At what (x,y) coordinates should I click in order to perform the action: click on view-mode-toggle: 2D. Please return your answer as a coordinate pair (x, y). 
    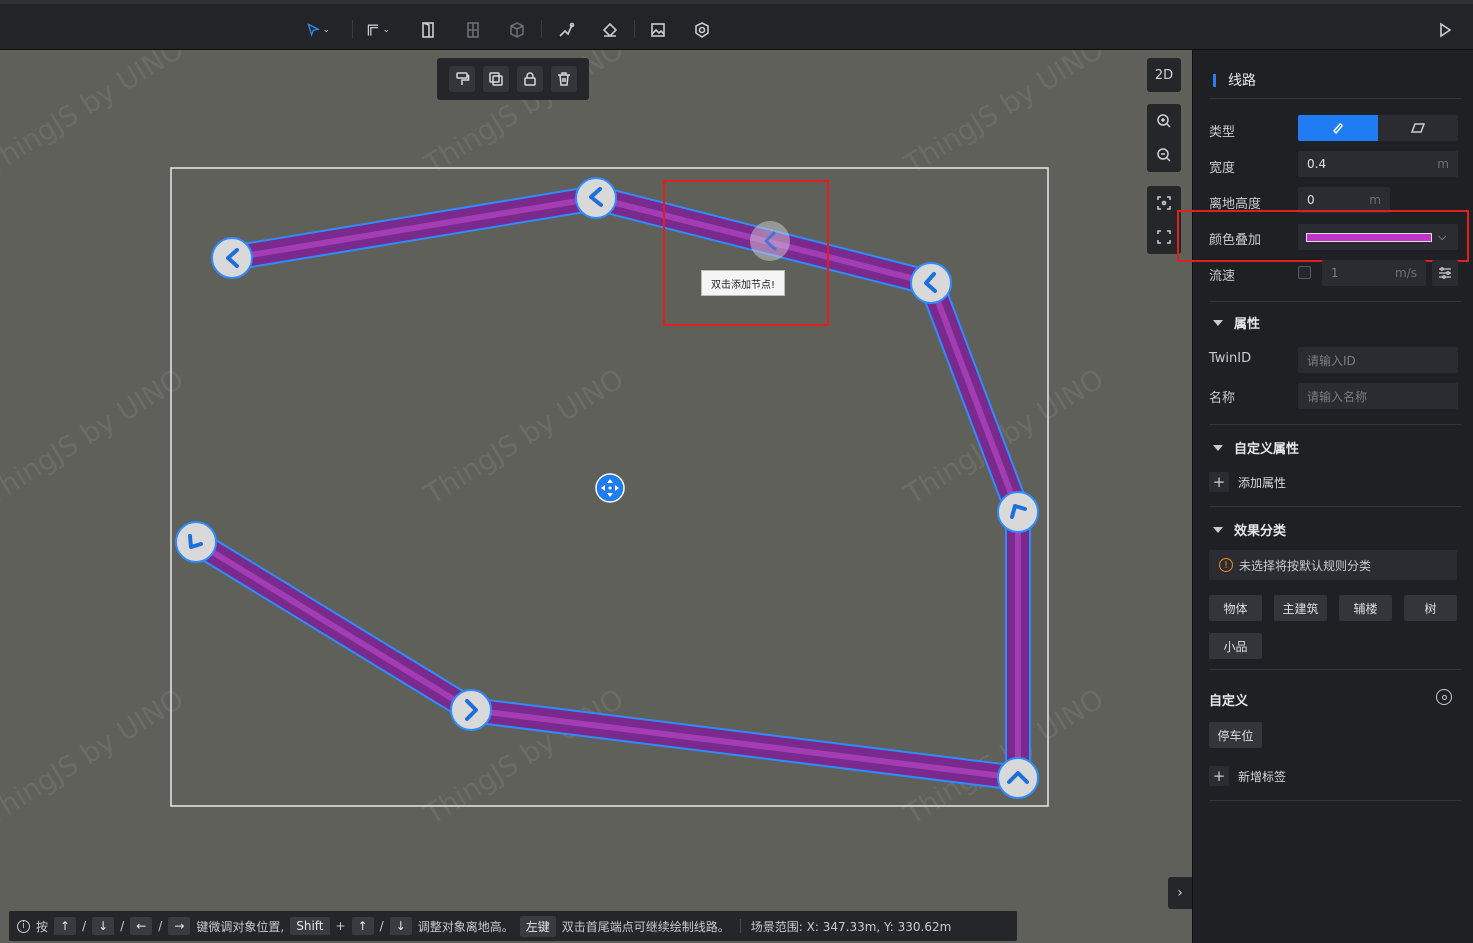
    Looking at the image, I should click on (1164, 75).